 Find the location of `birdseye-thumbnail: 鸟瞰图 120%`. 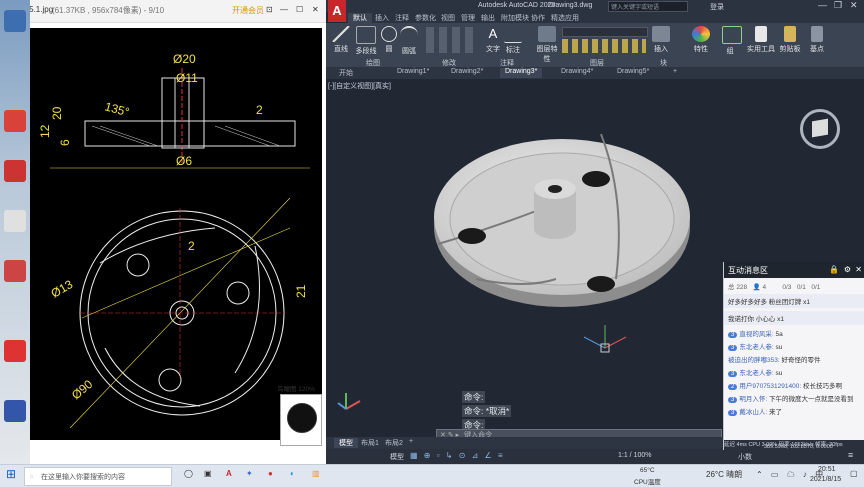

birdseye-thumbnail: 鸟瞰图 120% is located at coordinates (299, 416).